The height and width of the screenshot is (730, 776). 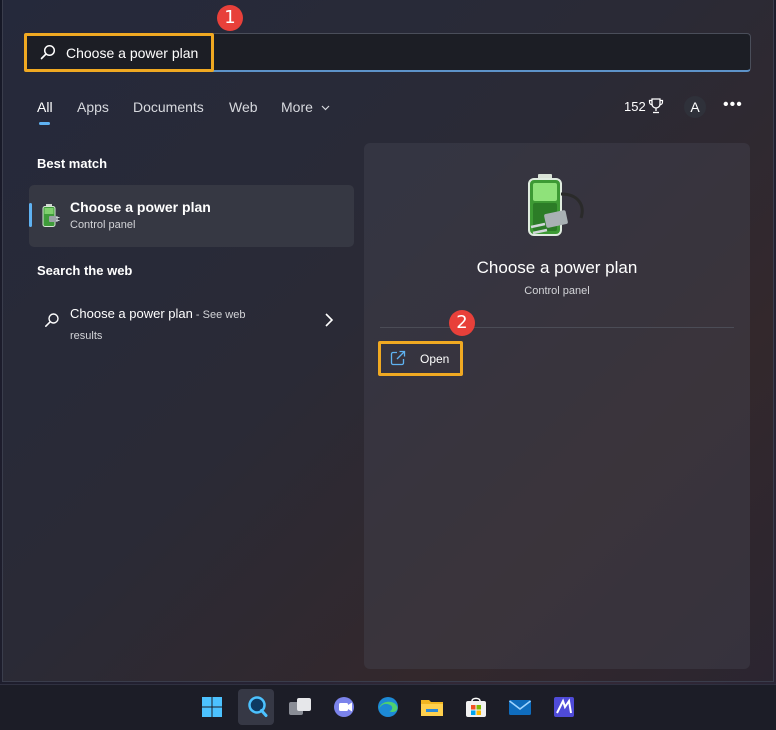 What do you see at coordinates (93, 107) in the screenshot?
I see `tab-apps: Apps` at bounding box center [93, 107].